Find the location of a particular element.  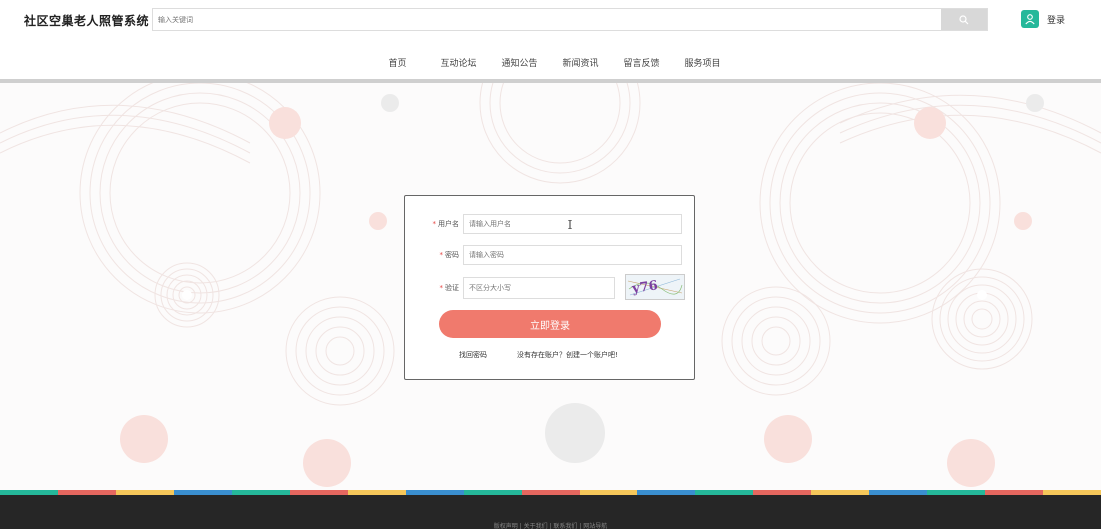

nav-item-label: 首页 is located at coordinates (397, 64).